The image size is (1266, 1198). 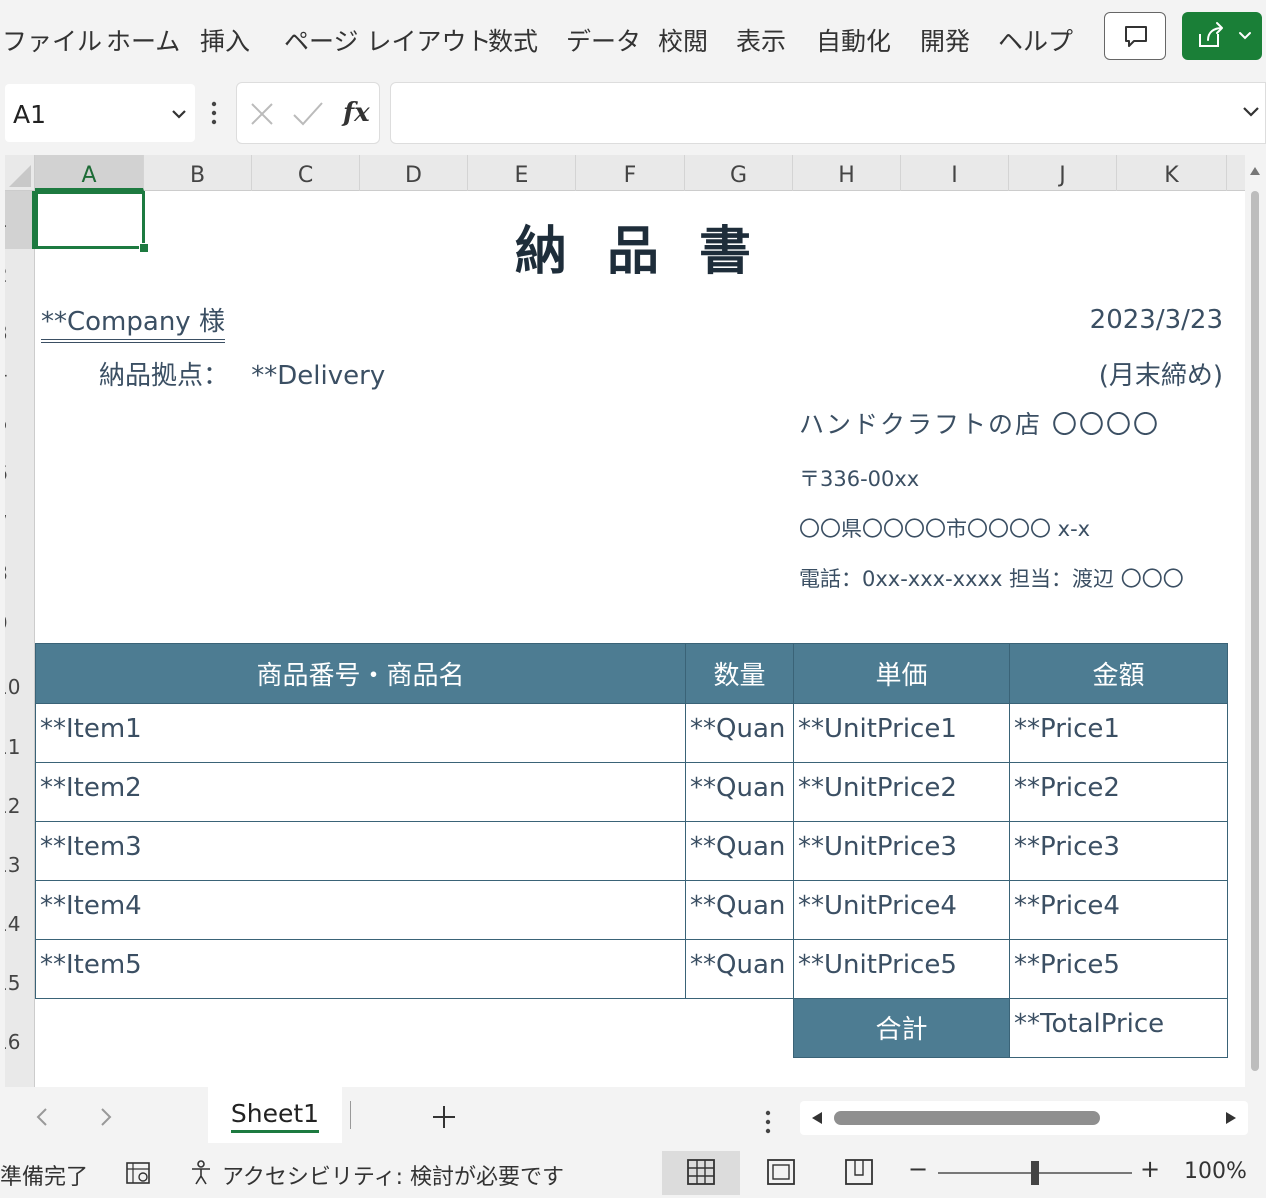 What do you see at coordinates (847, 173) in the screenshot?
I see `column-header-h: H` at bounding box center [847, 173].